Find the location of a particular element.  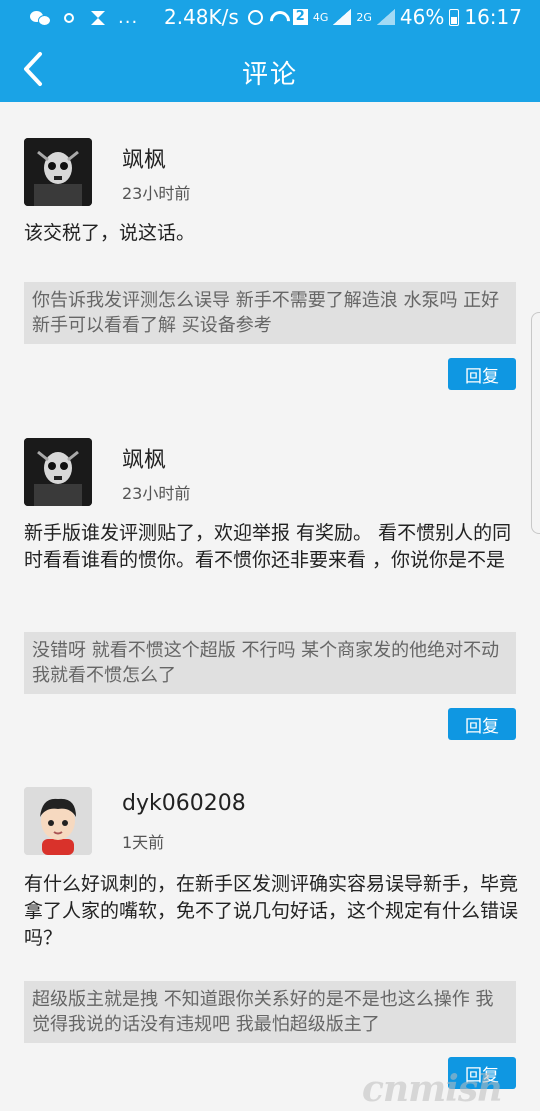

status-right-icons: 2 4G 2G 46% 16:17 is located at coordinates (384, 17).